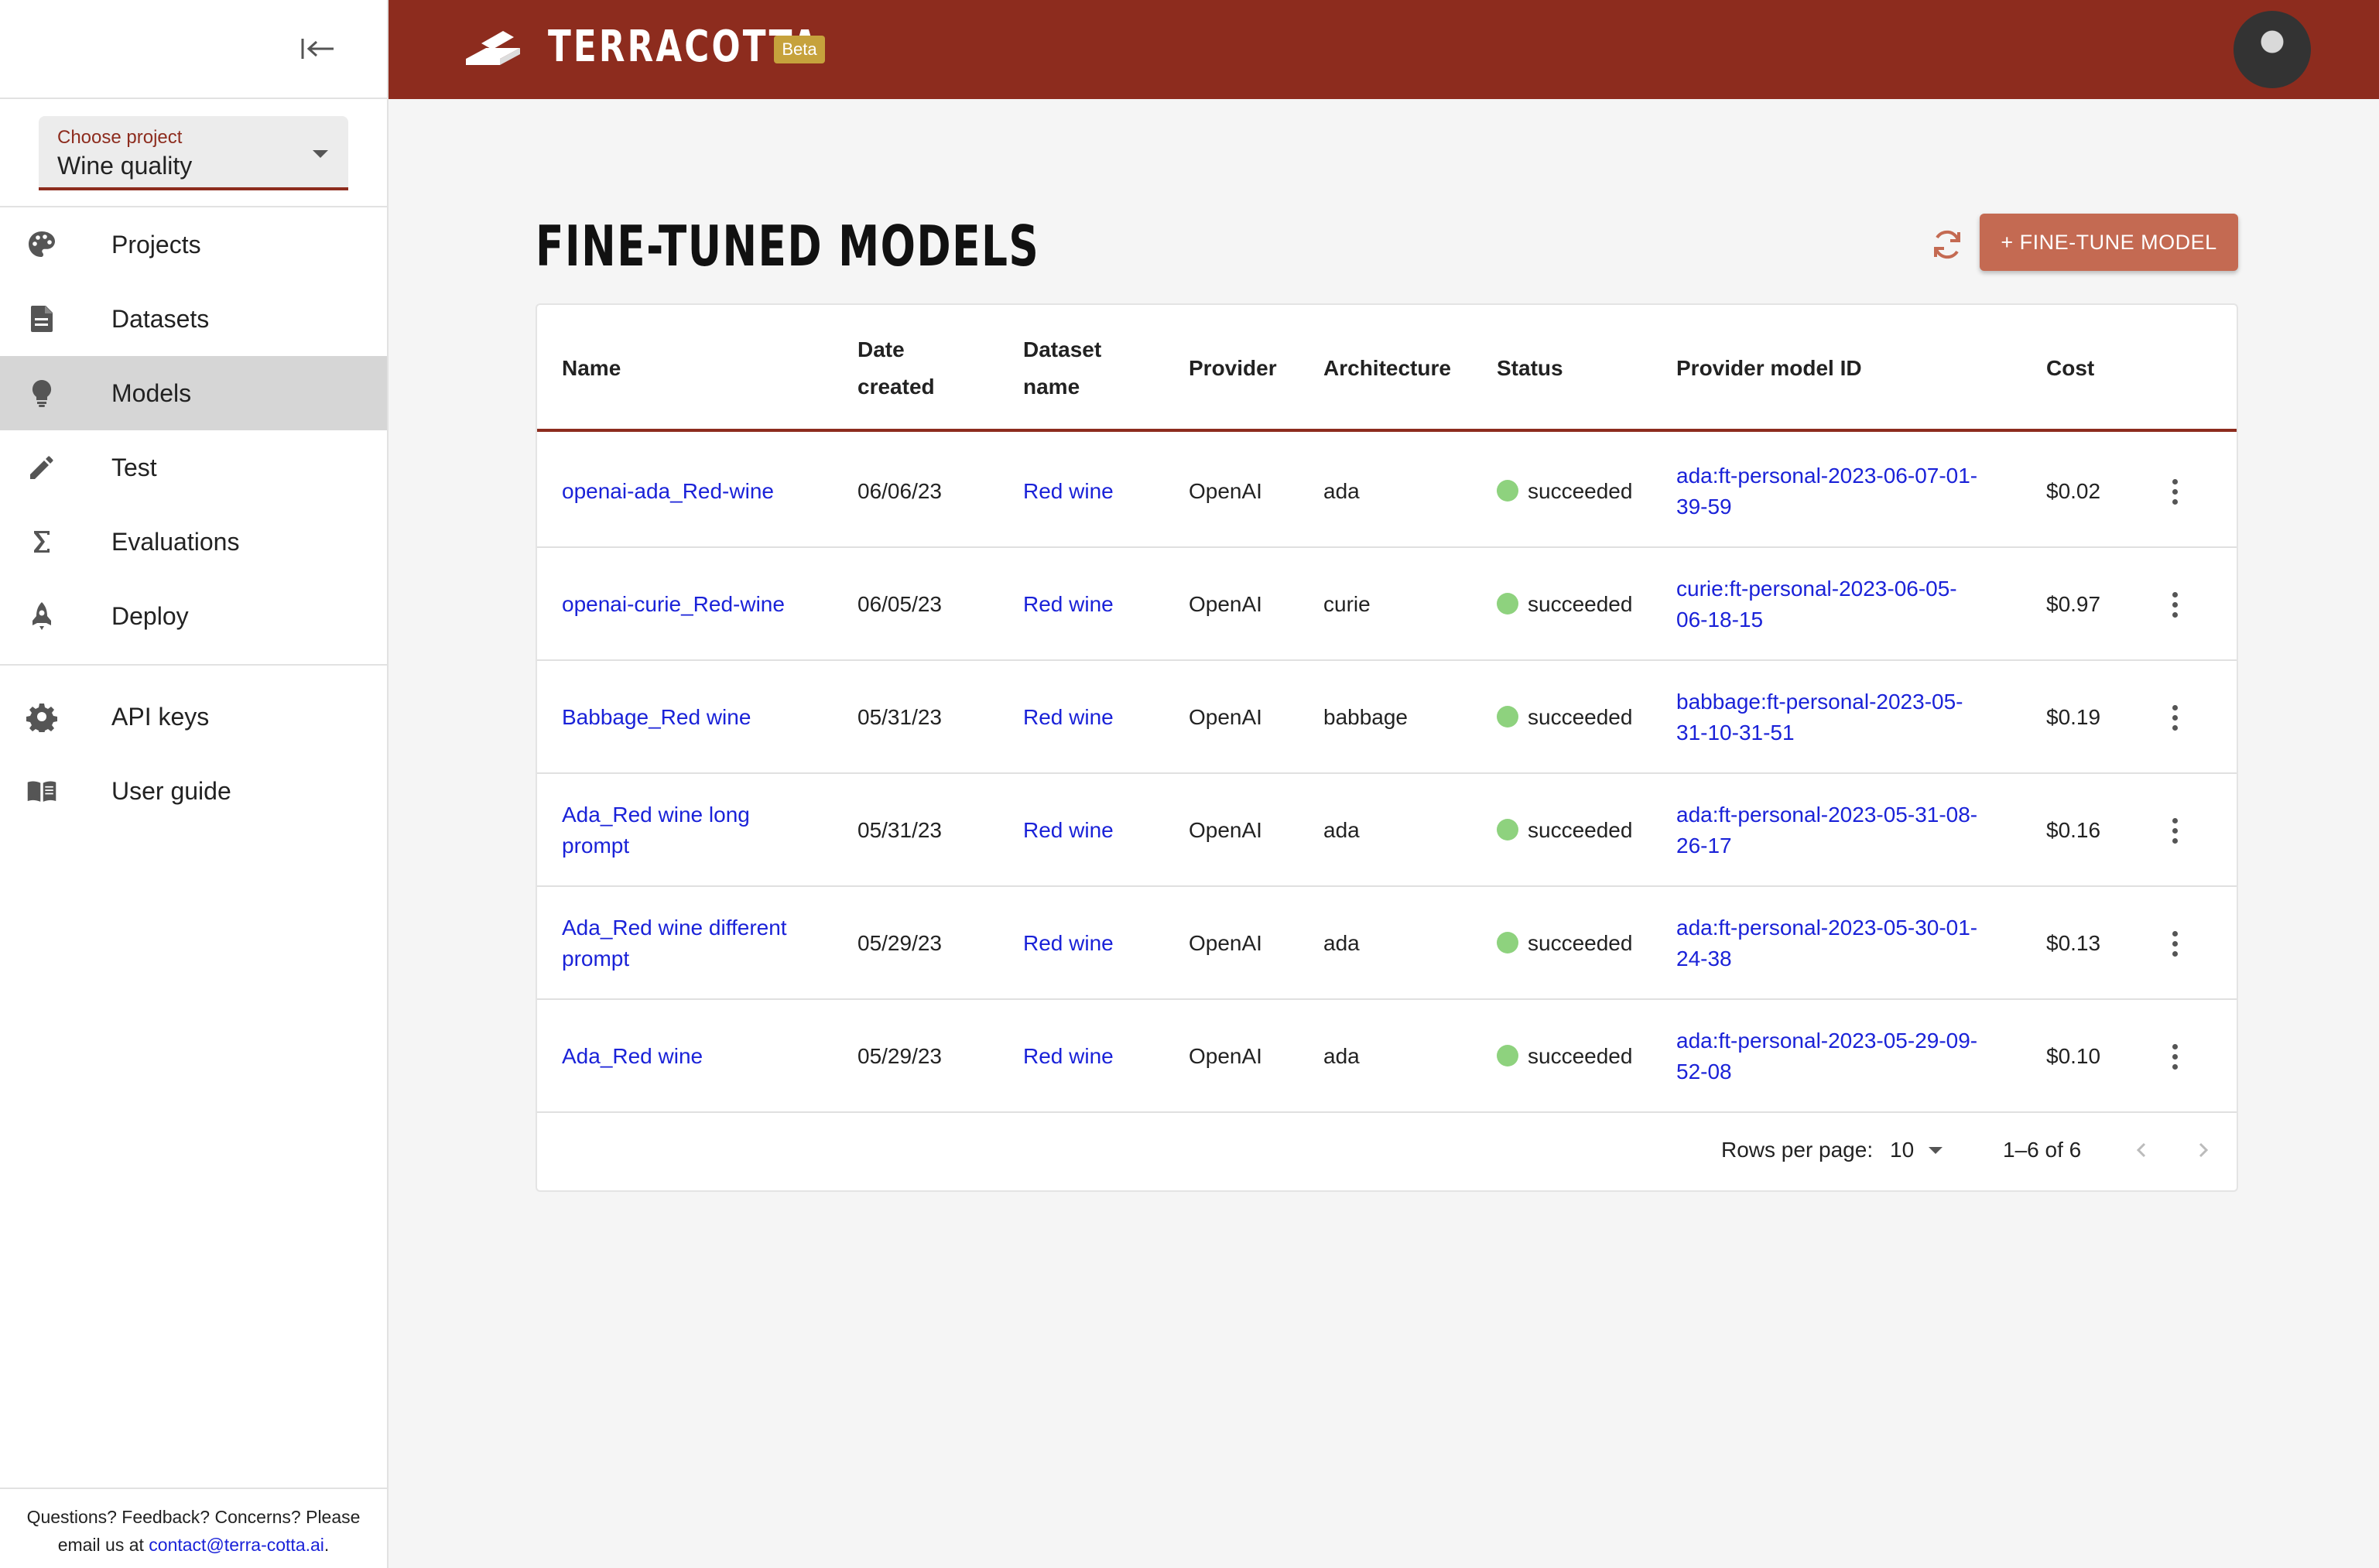  I want to click on provider-model-id-line: curie:ft-personal-2023-06-05-, so click(1817, 589).